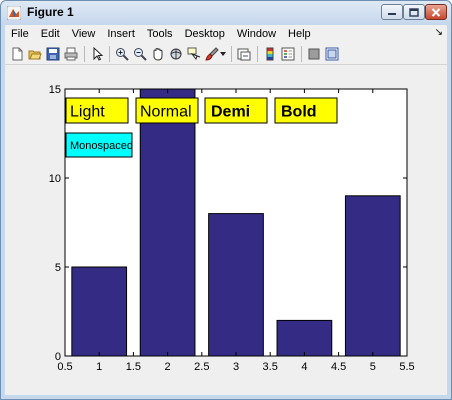  Describe the element at coordinates (55, 90) in the screenshot. I see `y-tick-label: 15` at that location.